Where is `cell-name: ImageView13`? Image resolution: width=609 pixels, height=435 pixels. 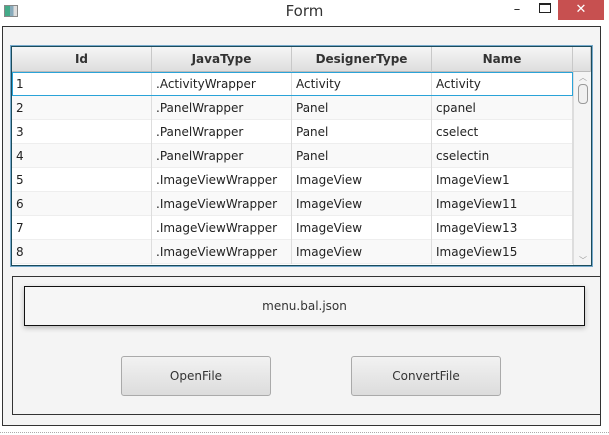
cell-name: ImageView13 is located at coordinates (502, 228).